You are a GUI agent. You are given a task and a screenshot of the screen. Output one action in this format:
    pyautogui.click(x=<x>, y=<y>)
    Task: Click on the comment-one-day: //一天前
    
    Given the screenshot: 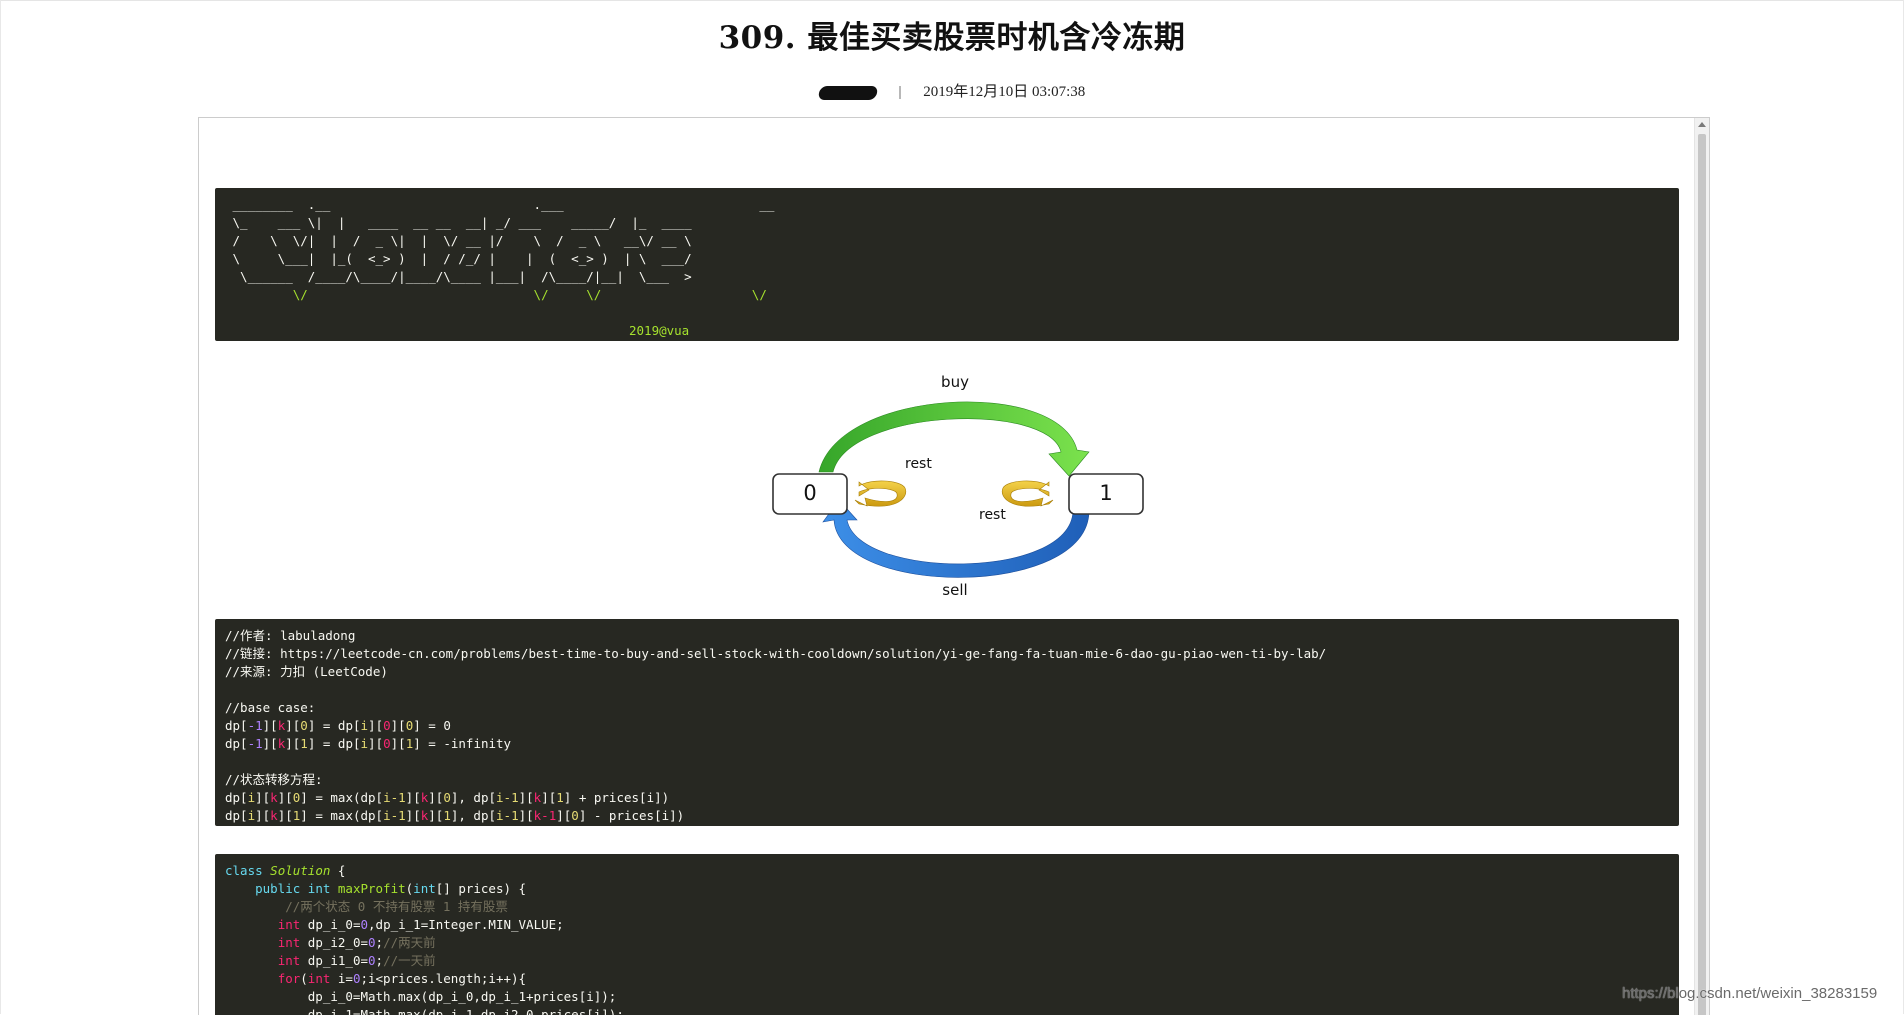 What is the action you would take?
    pyautogui.click(x=409, y=960)
    